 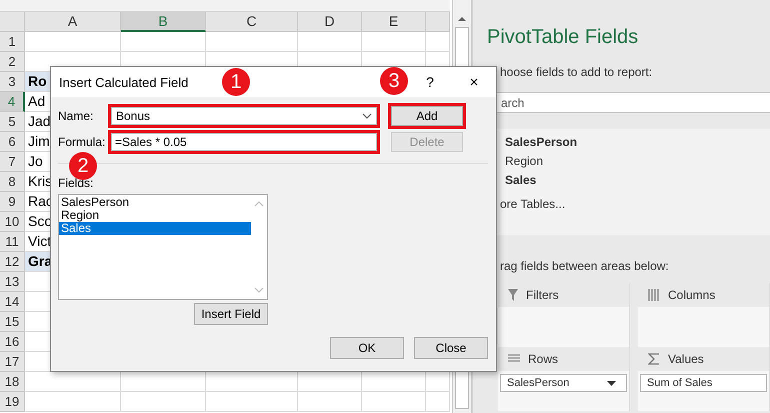 I want to click on scroll-down-icon, so click(x=259, y=290).